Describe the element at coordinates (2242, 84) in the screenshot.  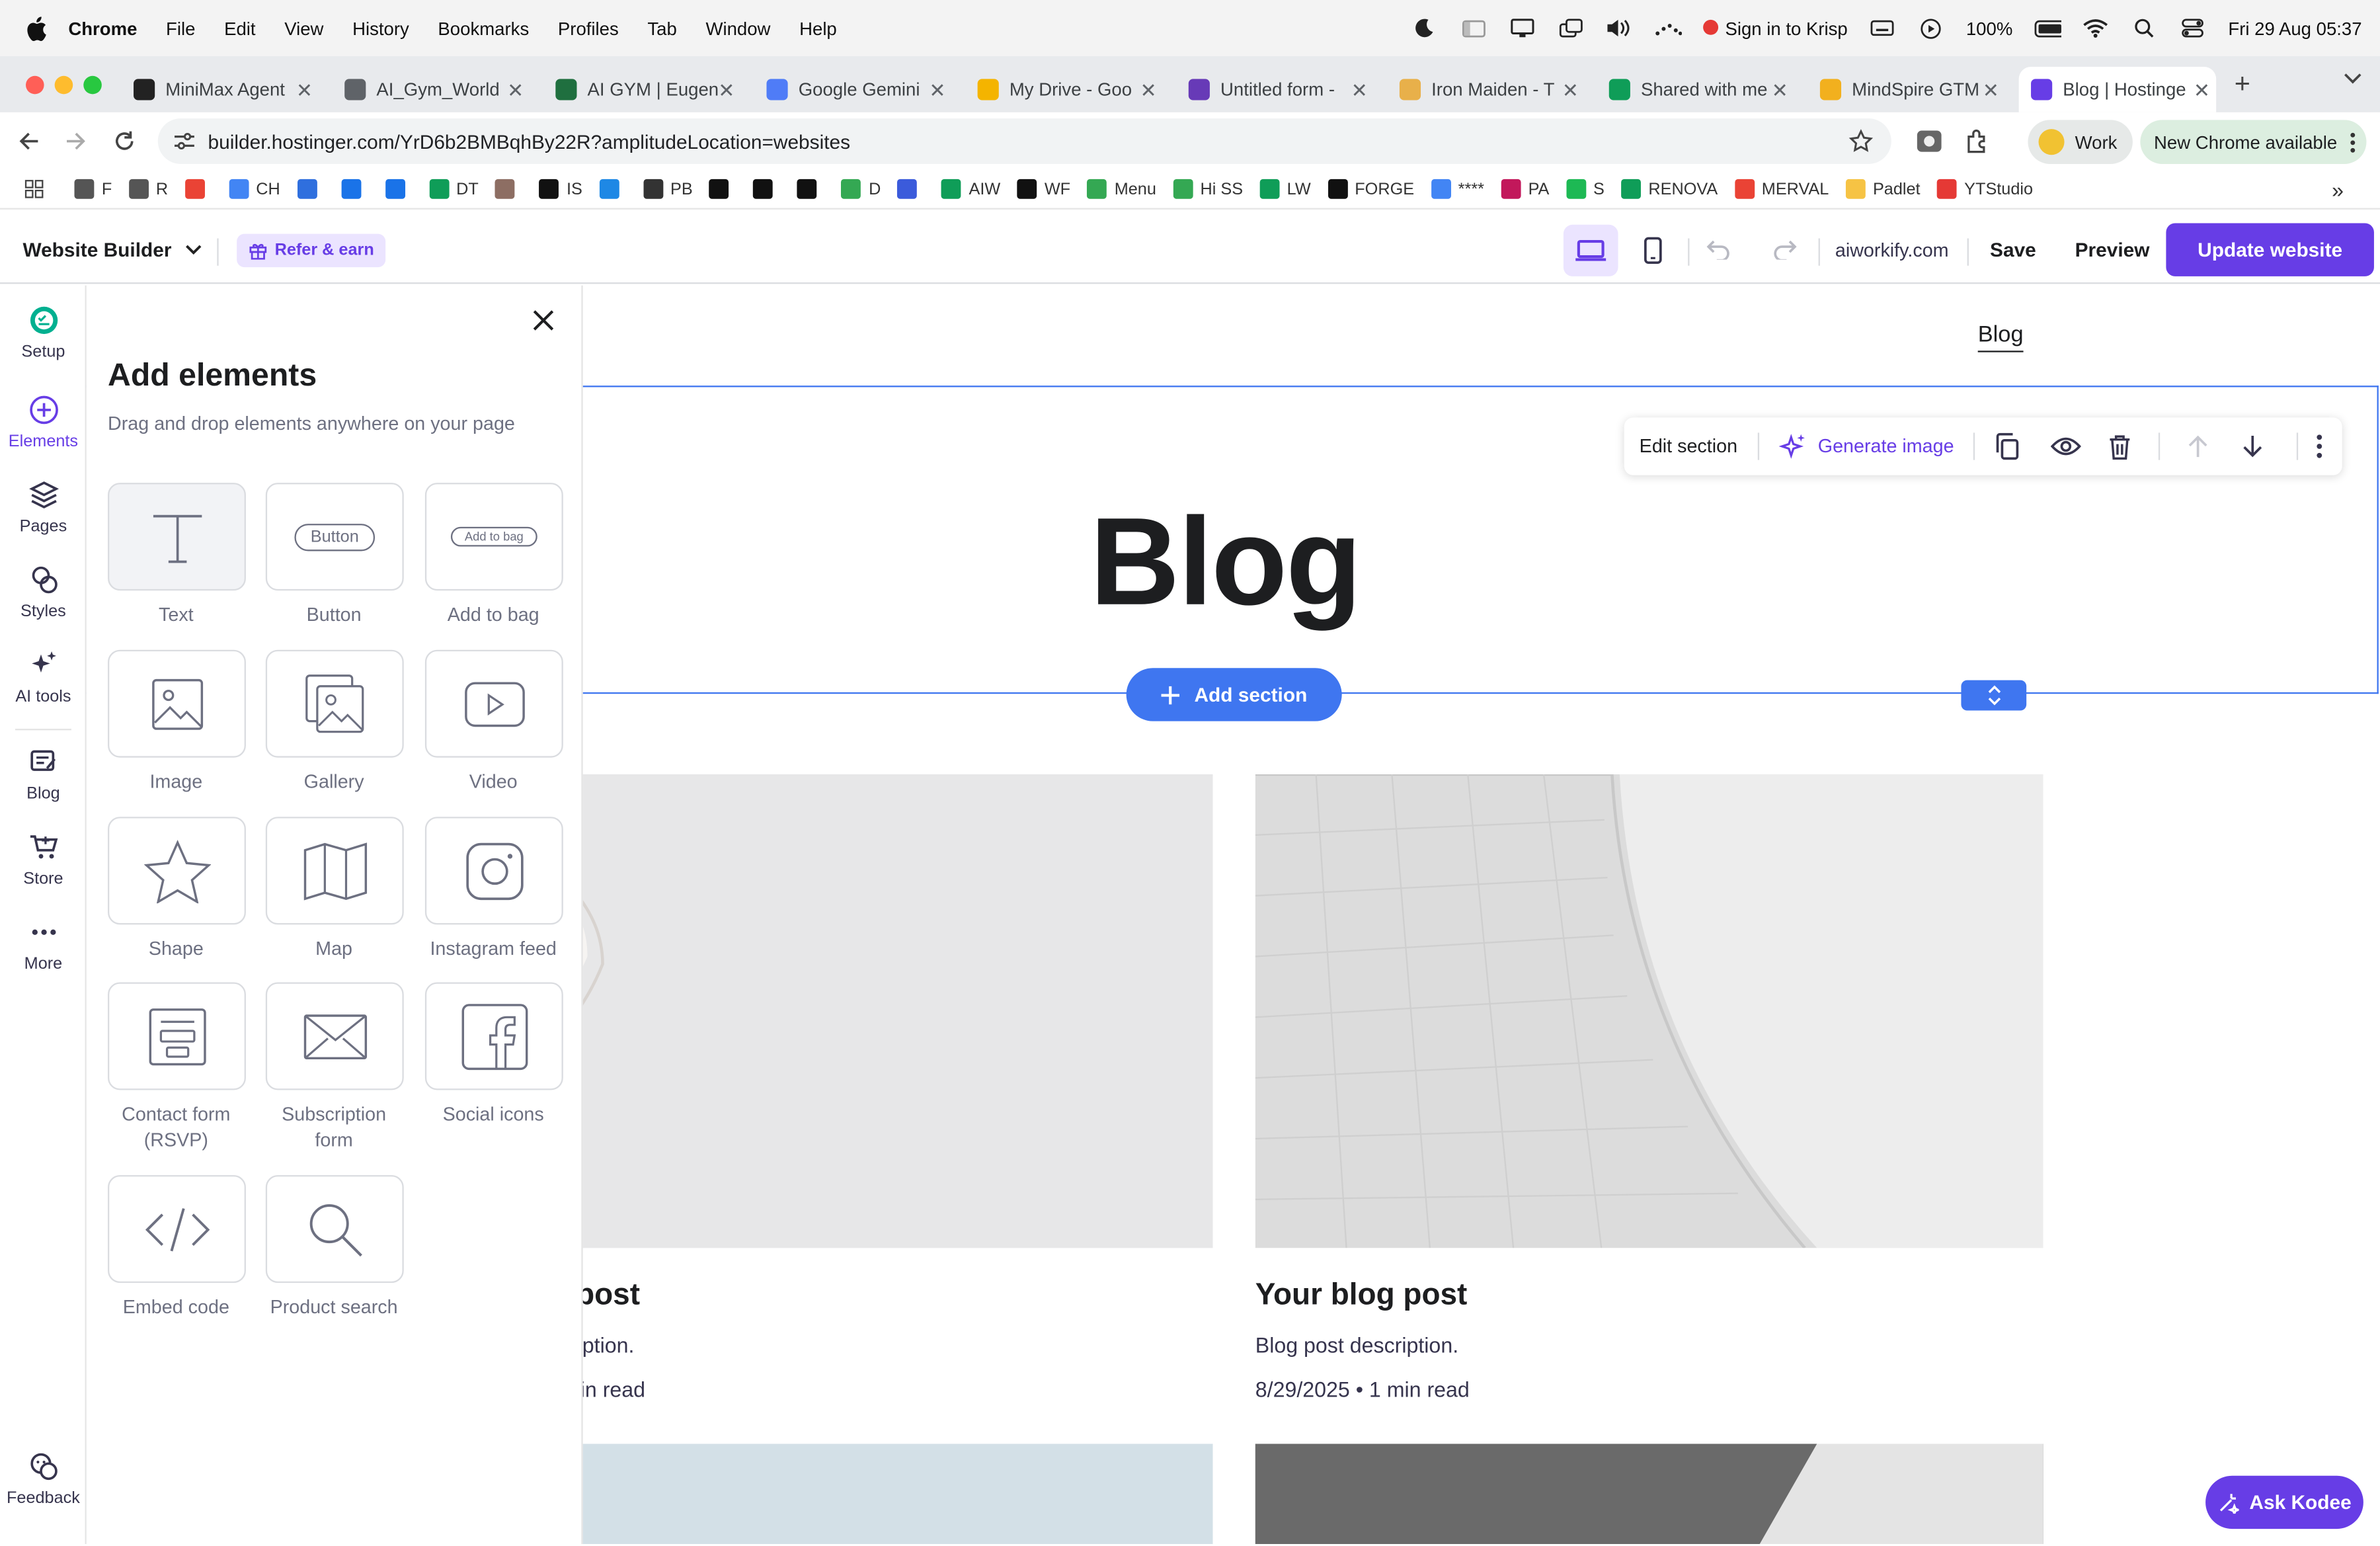
I see `new-tab-icon: +` at that location.